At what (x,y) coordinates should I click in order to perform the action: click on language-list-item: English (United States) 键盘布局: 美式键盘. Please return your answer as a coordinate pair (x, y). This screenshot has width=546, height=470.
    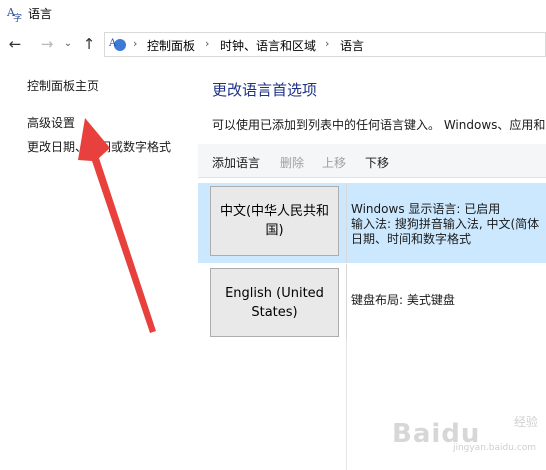
    Looking at the image, I should click on (372, 302).